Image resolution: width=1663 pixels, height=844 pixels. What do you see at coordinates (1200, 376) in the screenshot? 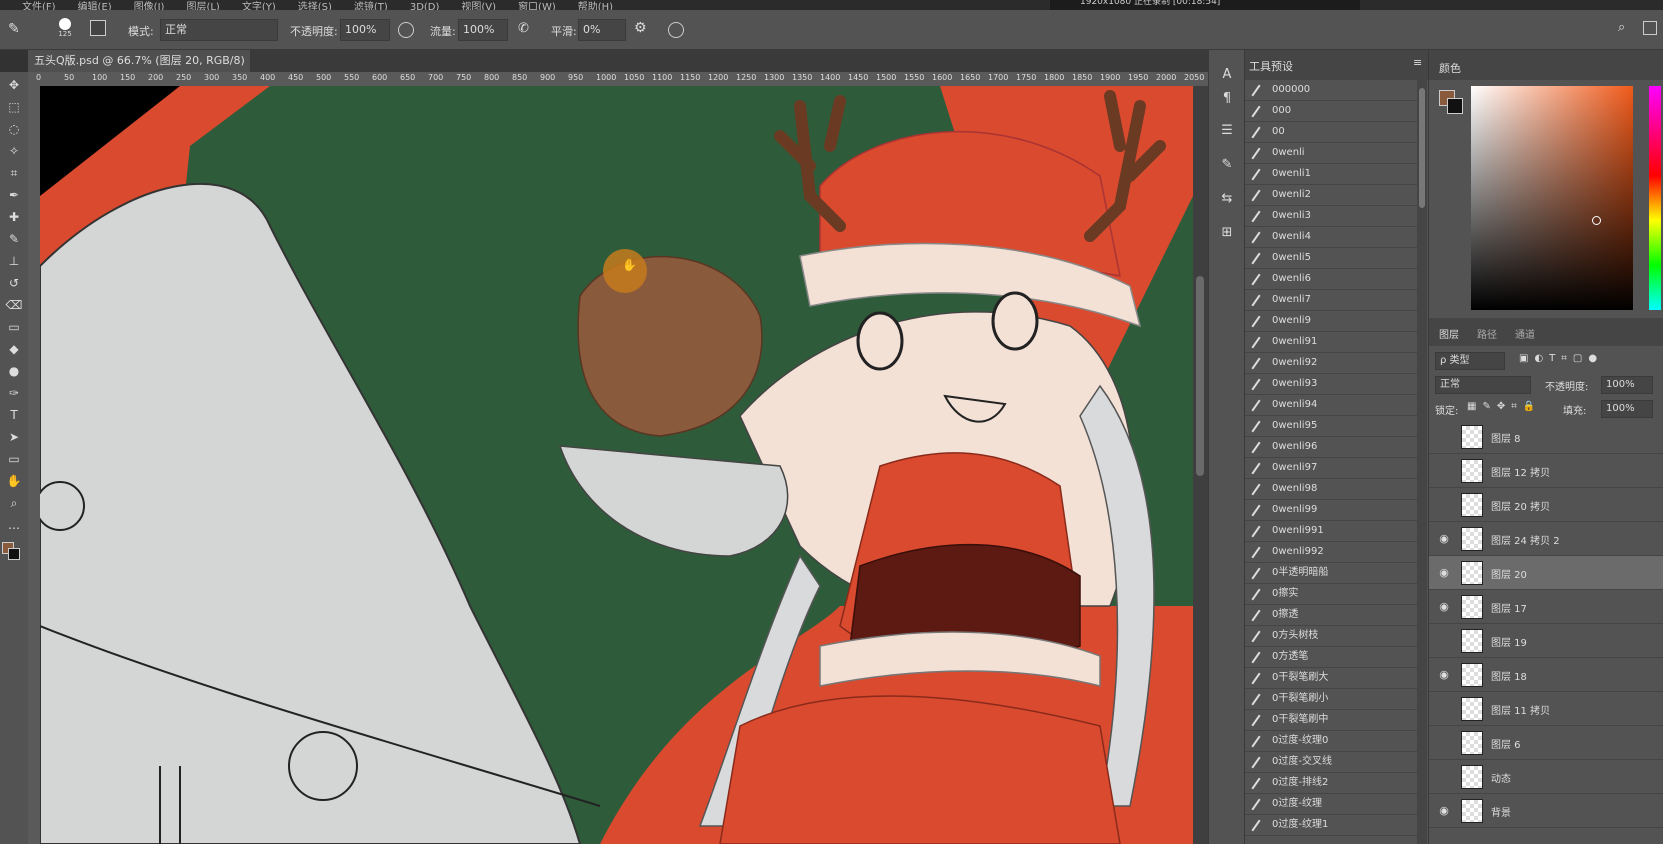
I see `scroll-thumb` at bounding box center [1200, 376].